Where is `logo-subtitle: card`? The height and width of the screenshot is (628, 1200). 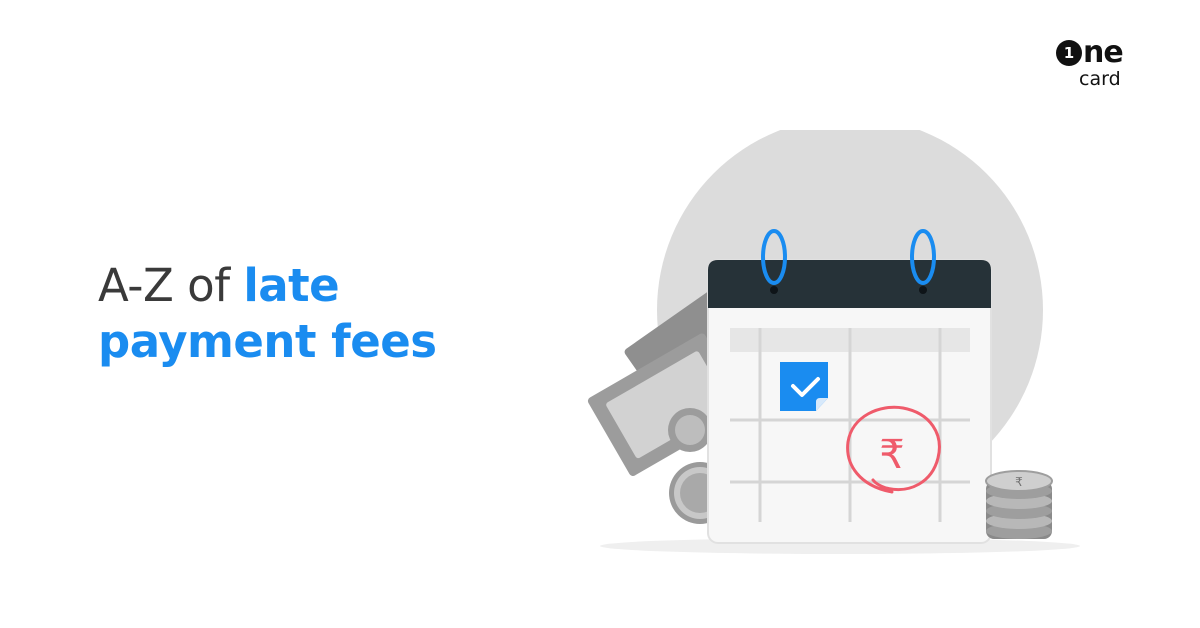
logo-subtitle: card is located at coordinates (1100, 79).